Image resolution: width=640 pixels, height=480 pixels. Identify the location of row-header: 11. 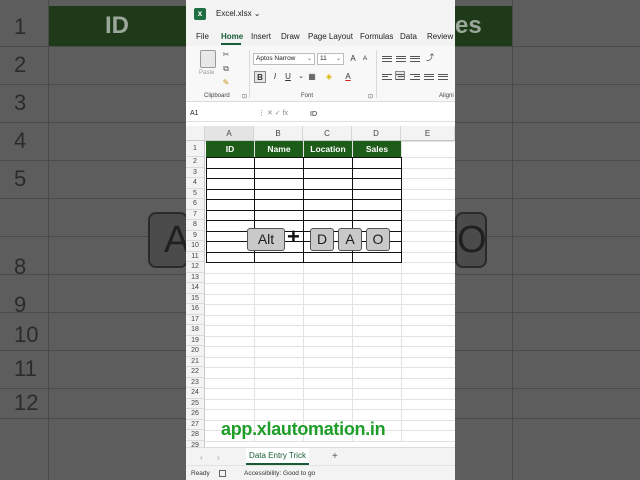
(195, 256).